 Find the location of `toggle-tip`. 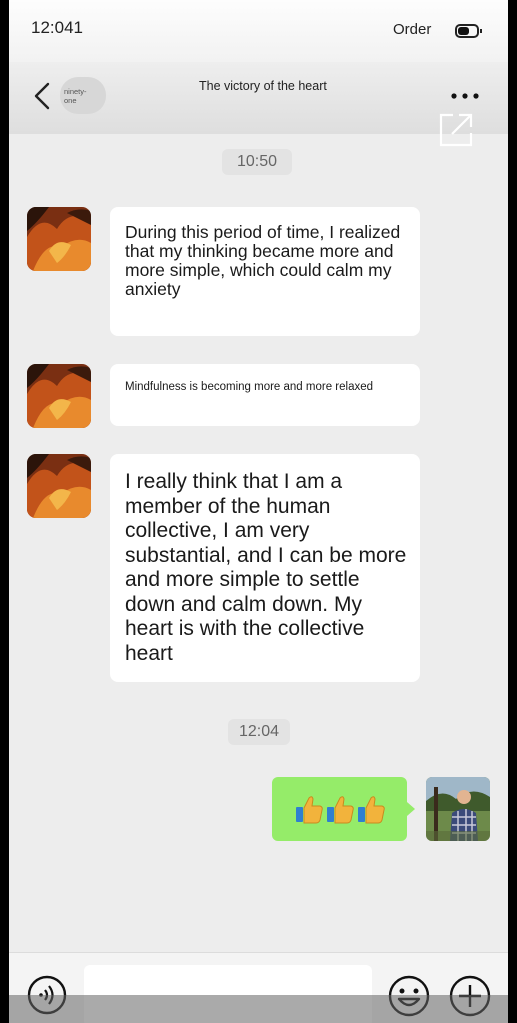

toggle-tip is located at coordinates (481, 31).